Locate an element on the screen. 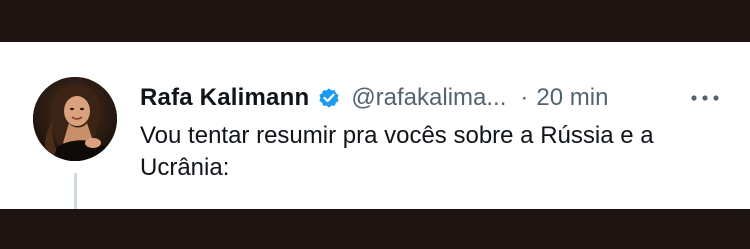 This screenshot has width=750, height=249. display-name: Rafa Kalimann is located at coordinates (224, 98).